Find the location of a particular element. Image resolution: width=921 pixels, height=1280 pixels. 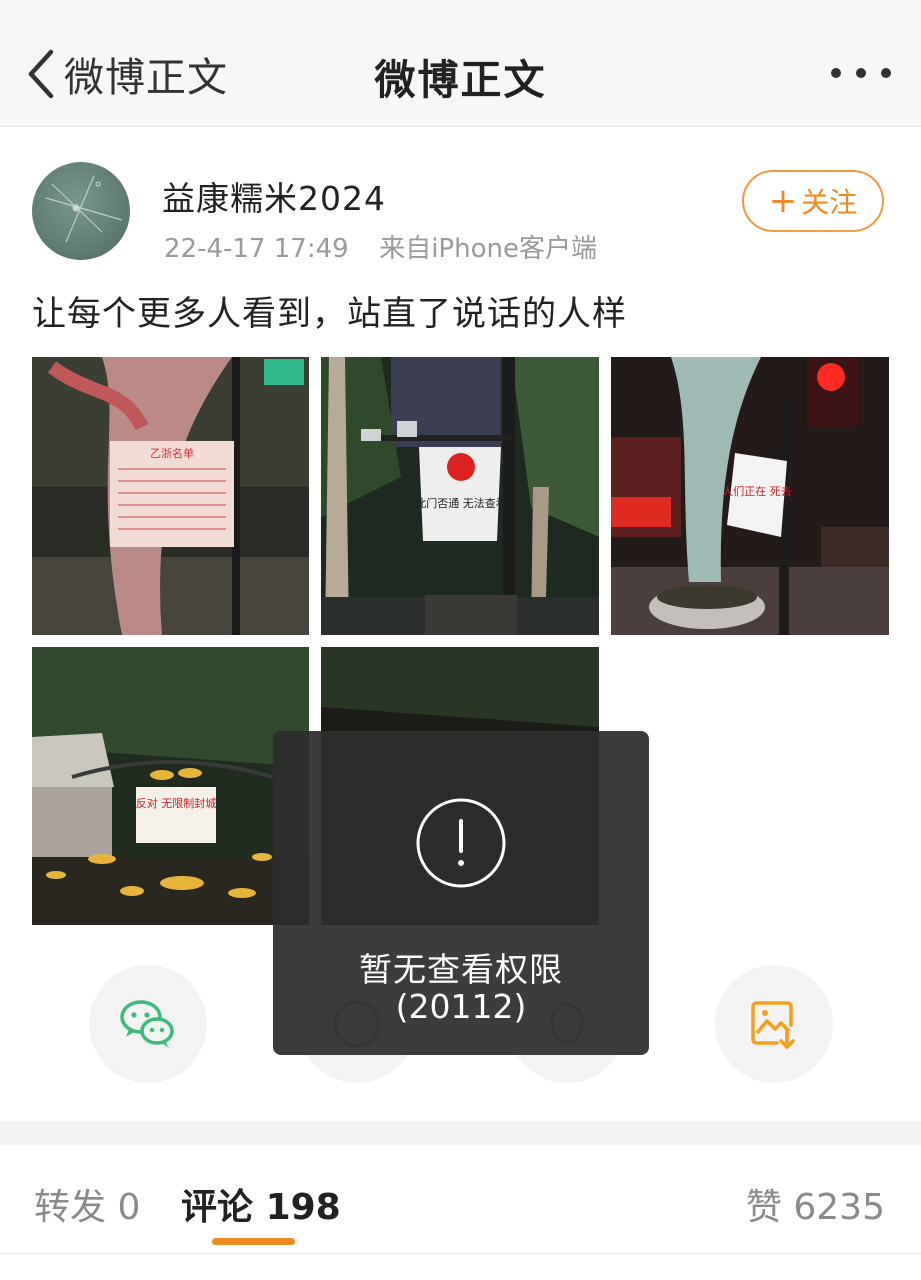

follow-label: 关注 is located at coordinates (829, 202).